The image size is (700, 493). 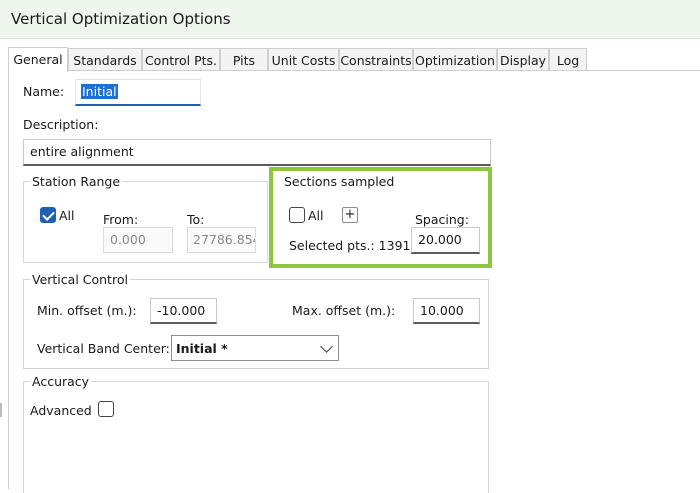 I want to click on selected-pts-label: Selected pts.: 1391, so click(x=350, y=245).